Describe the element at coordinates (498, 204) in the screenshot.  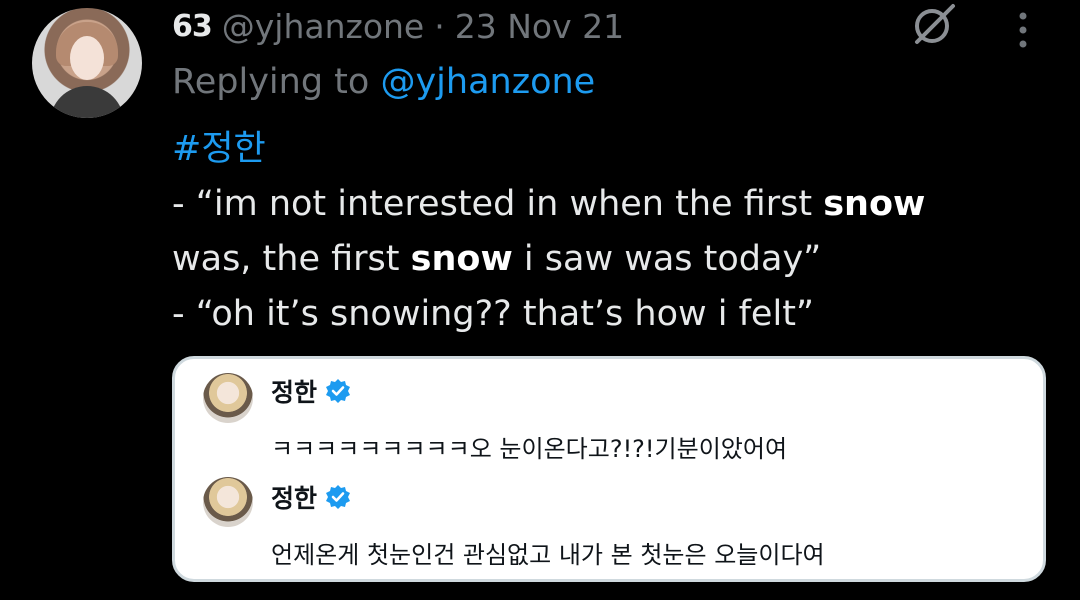
I see `line1-text: - “im not interested in when the first` at that location.